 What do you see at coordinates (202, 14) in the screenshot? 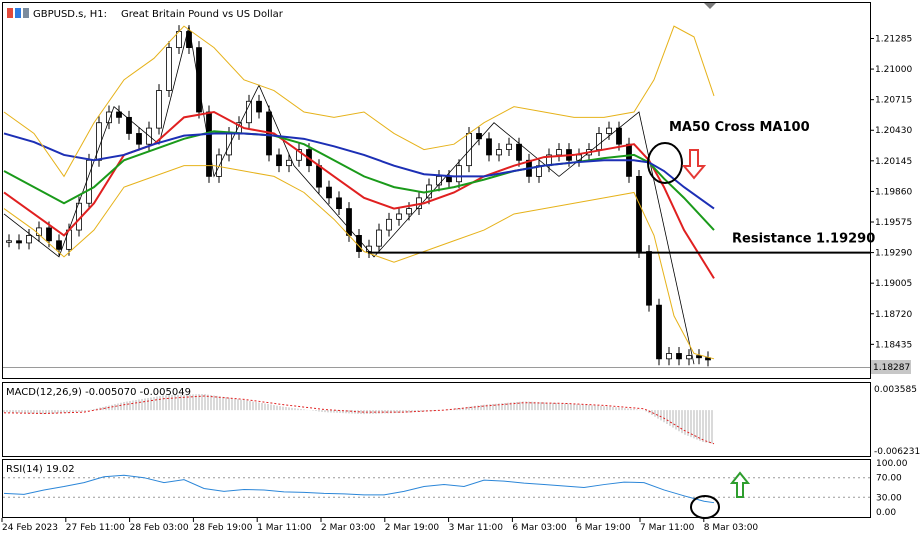
I see `symbol-description: Great Britain Pound vs US Dollar` at bounding box center [202, 14].